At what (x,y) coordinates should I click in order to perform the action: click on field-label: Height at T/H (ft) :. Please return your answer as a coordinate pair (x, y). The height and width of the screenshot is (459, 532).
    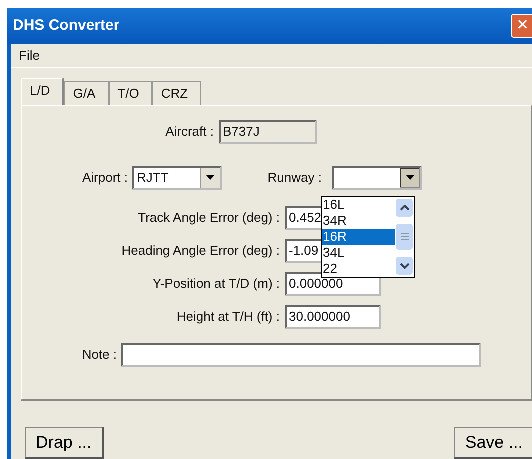
    Looking at the image, I should click on (228, 317).